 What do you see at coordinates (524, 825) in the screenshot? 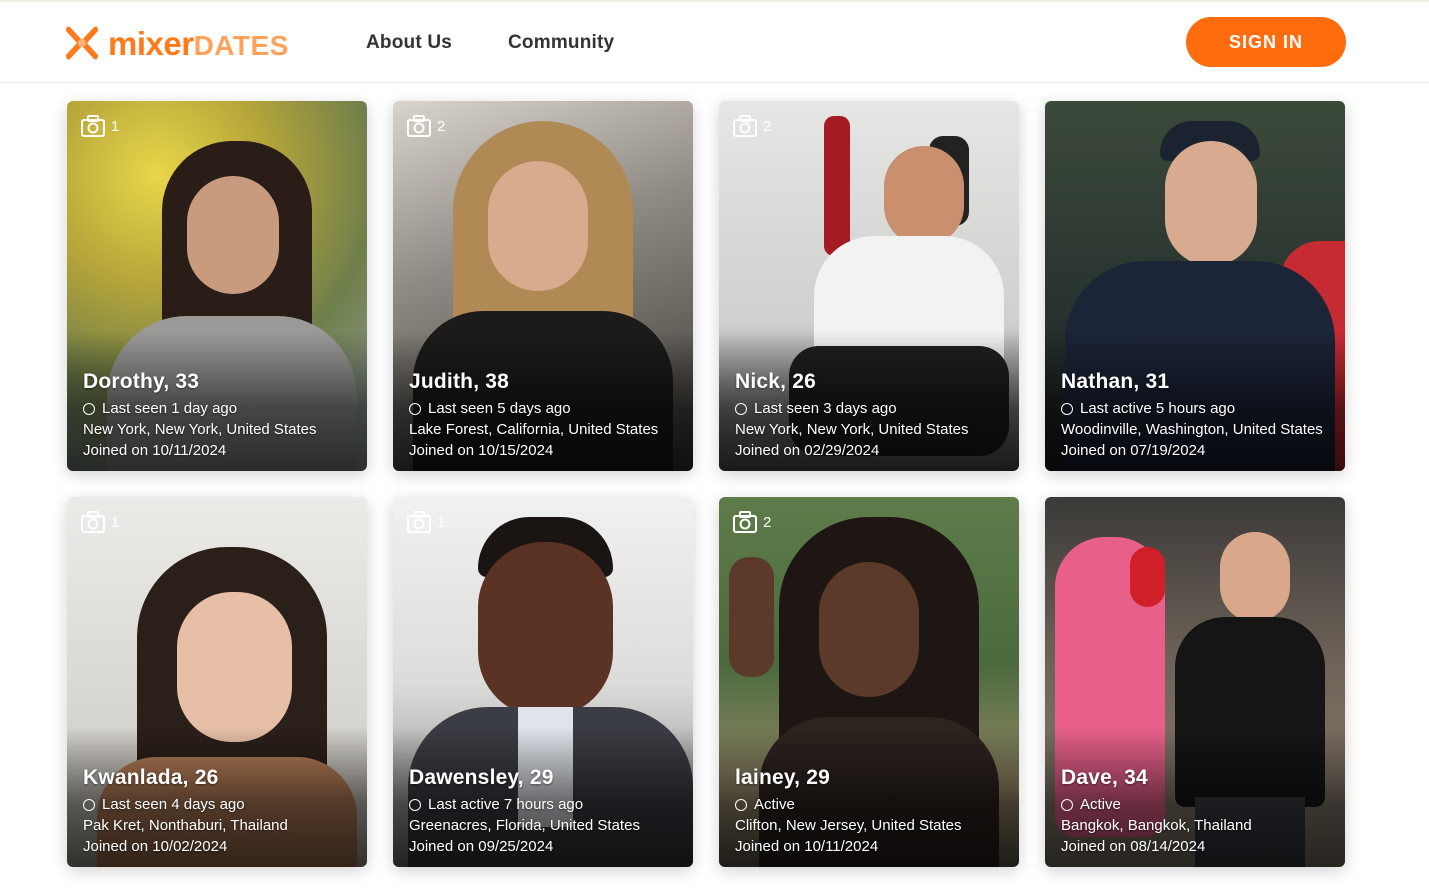
I see `profile-location: Greenacres, Florida, United States` at bounding box center [524, 825].